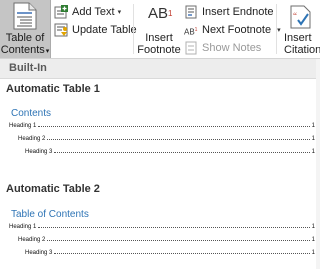  I want to click on insert-endnote-button: Insert Endnote, so click(229, 12).